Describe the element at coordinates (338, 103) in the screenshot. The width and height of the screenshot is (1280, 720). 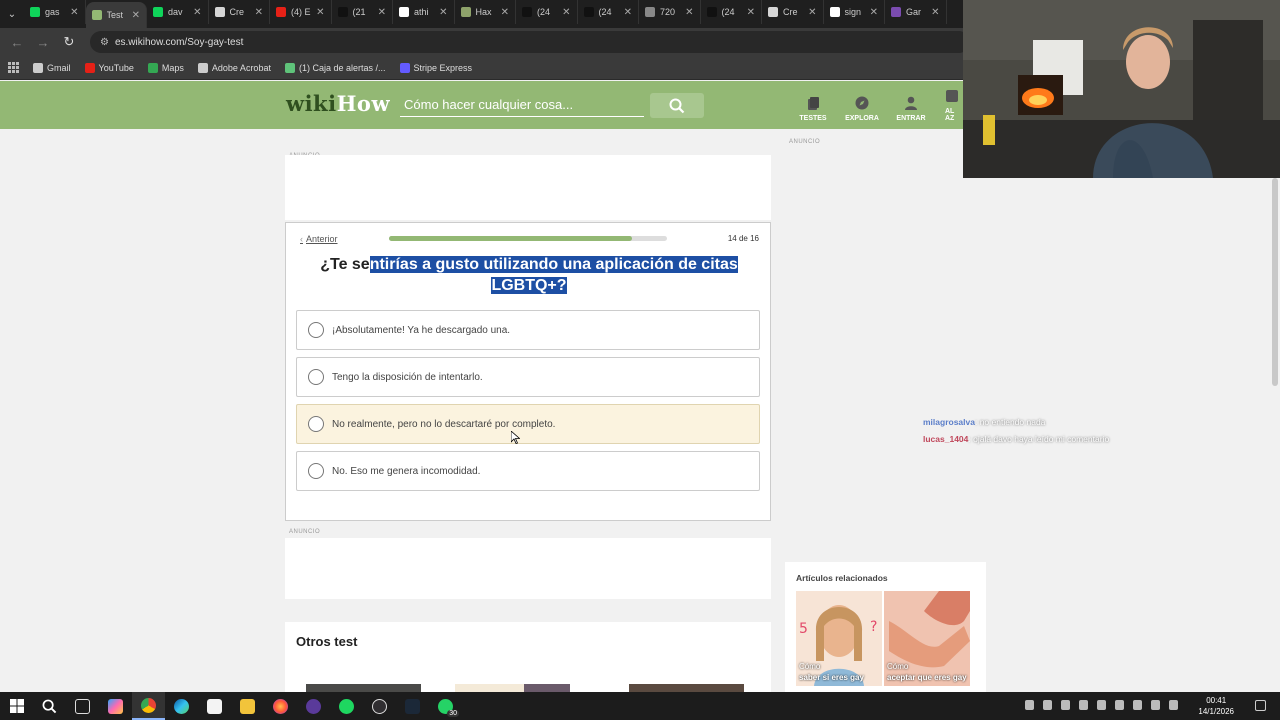
I see `wikihow-logo: wikiHow` at that location.